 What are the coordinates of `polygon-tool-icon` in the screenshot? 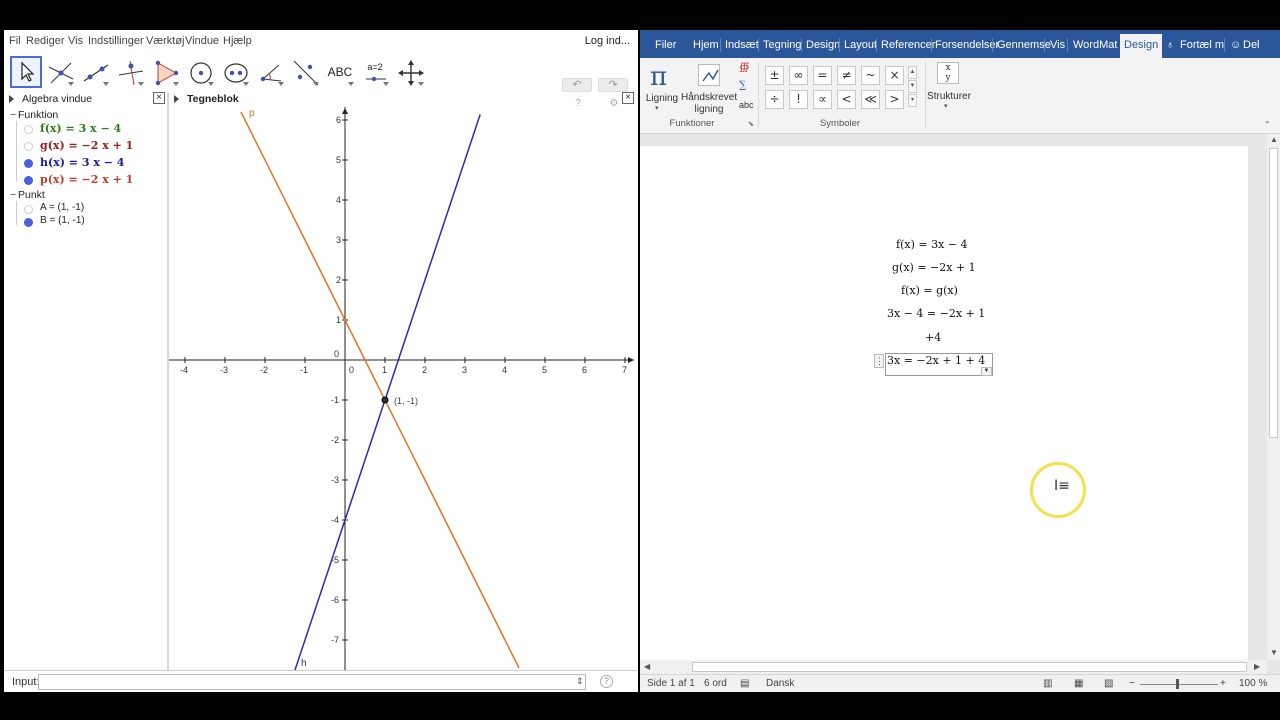 It's located at (165, 72).